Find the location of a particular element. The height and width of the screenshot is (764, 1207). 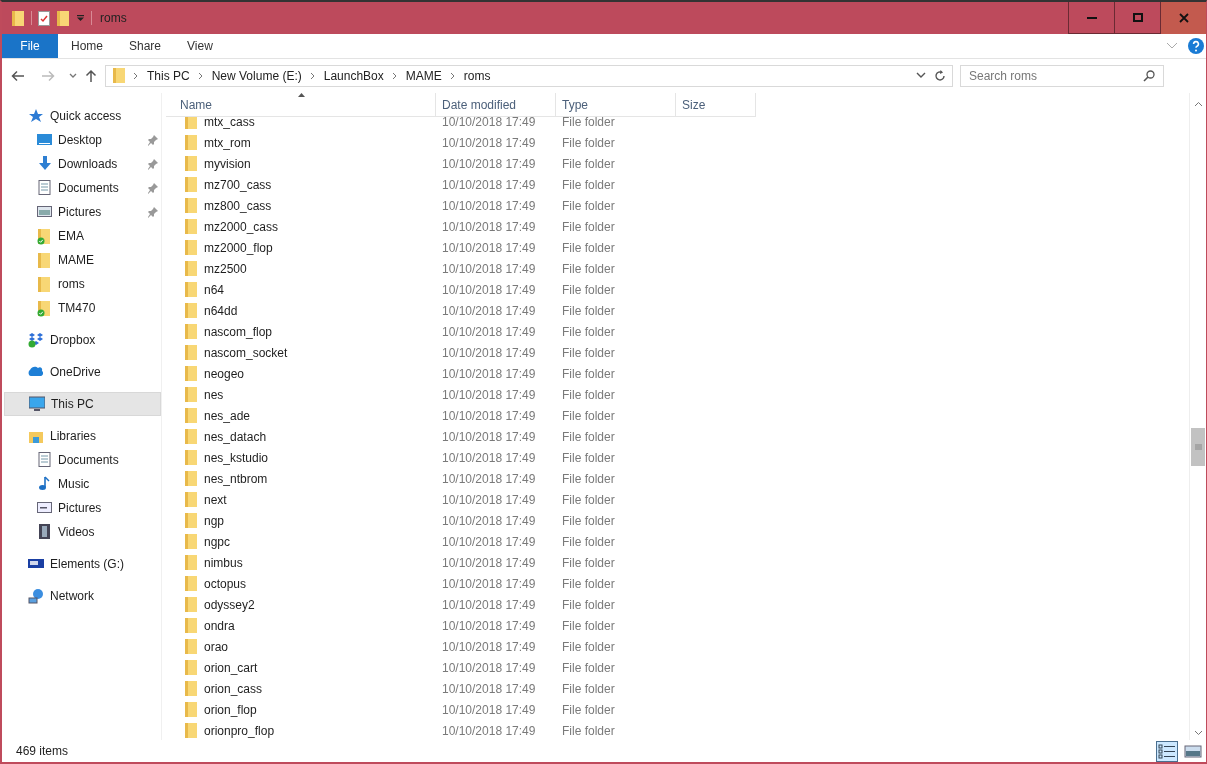

nav-item: Network is located at coordinates (82, 596).